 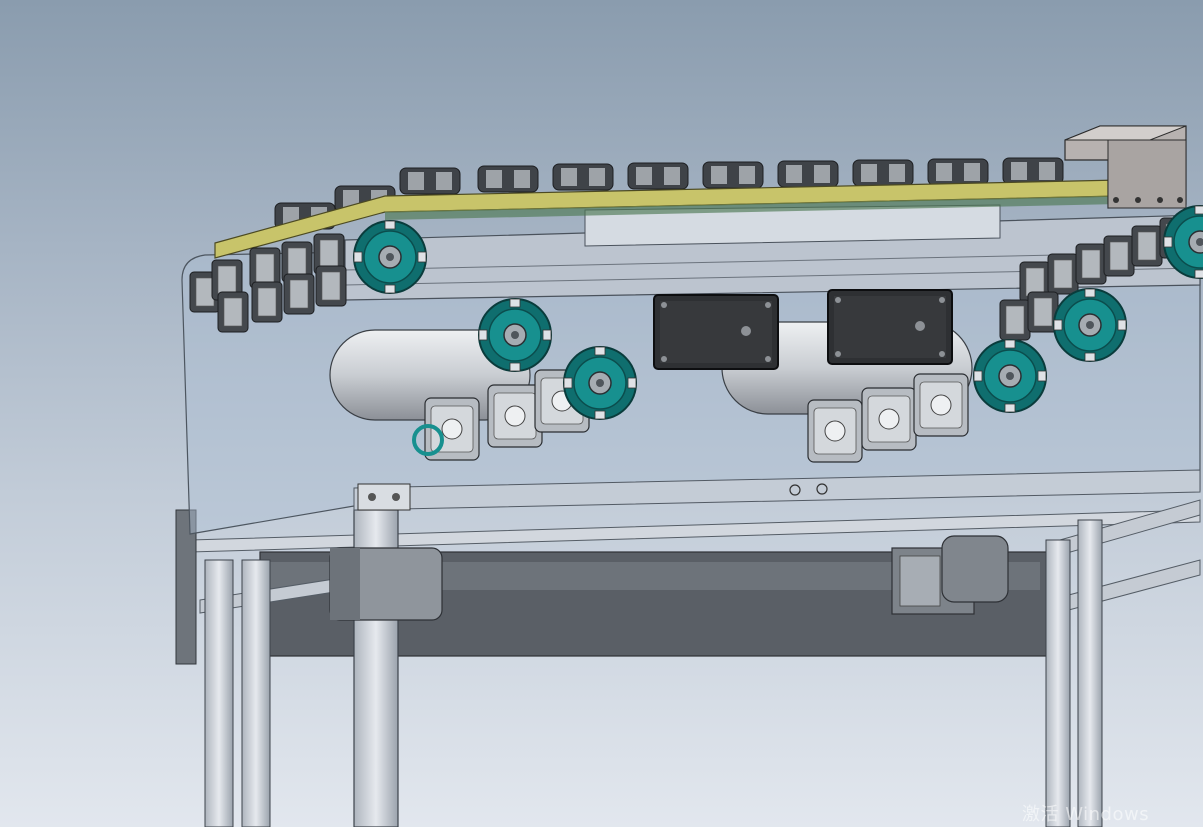 What do you see at coordinates (386, 584) in the screenshot?
I see `drive-motor-left` at bounding box center [386, 584].